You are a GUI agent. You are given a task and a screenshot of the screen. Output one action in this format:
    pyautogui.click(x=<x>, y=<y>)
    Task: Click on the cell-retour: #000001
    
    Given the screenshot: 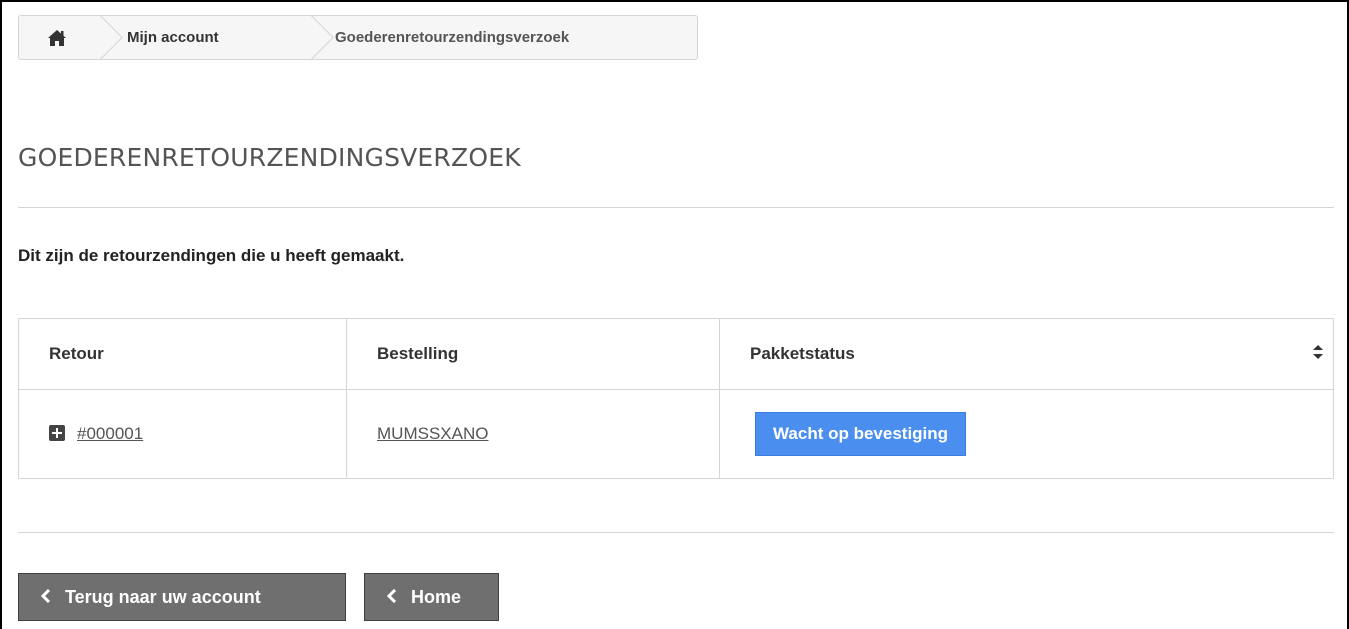 What is the action you would take?
    pyautogui.click(x=182, y=434)
    